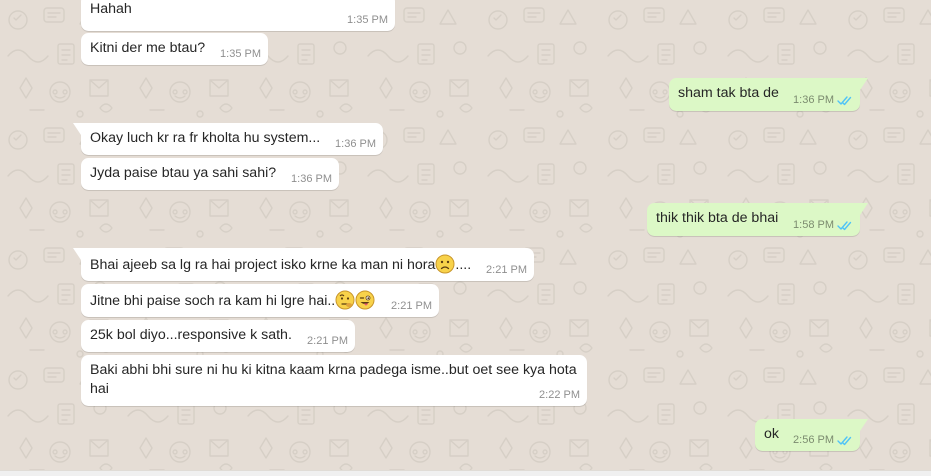  Describe the element at coordinates (183, 173) in the screenshot. I see `message-text: Jyda paise btau ya sahi sahi?` at that location.